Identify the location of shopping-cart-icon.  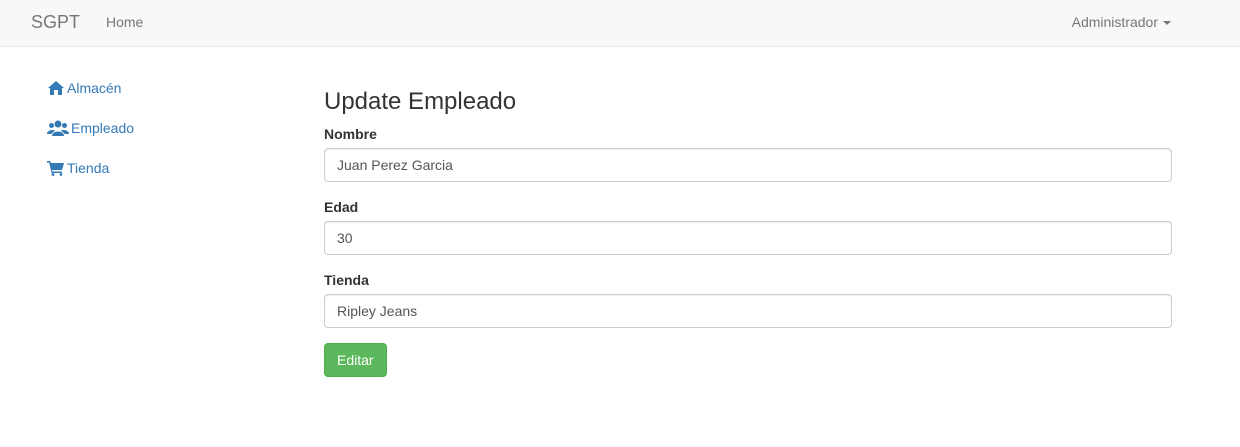
(55, 168).